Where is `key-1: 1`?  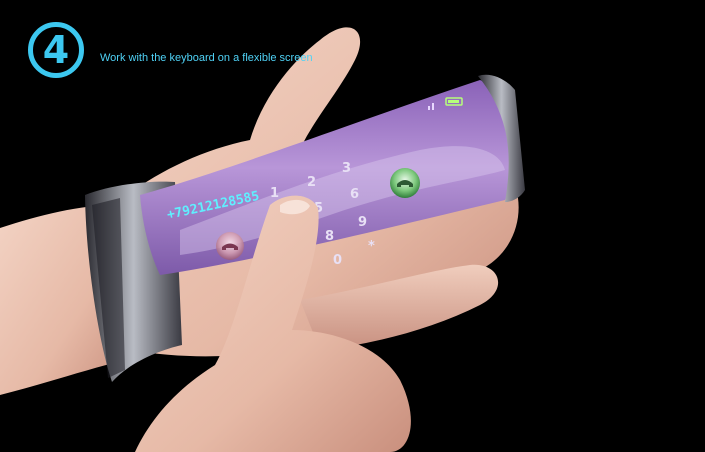 key-1: 1 is located at coordinates (274, 193).